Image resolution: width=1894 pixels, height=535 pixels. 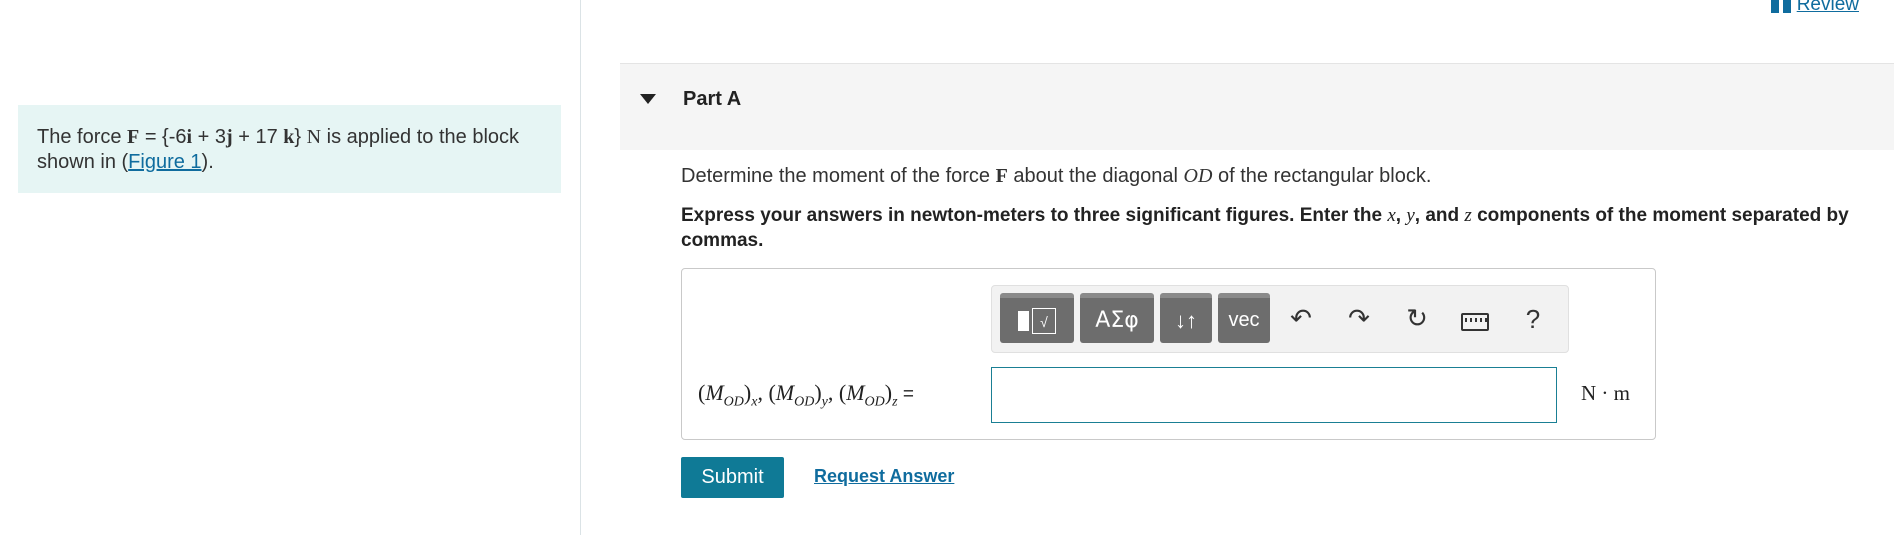 What do you see at coordinates (1244, 318) in the screenshot?
I see `vector-button: vec` at bounding box center [1244, 318].